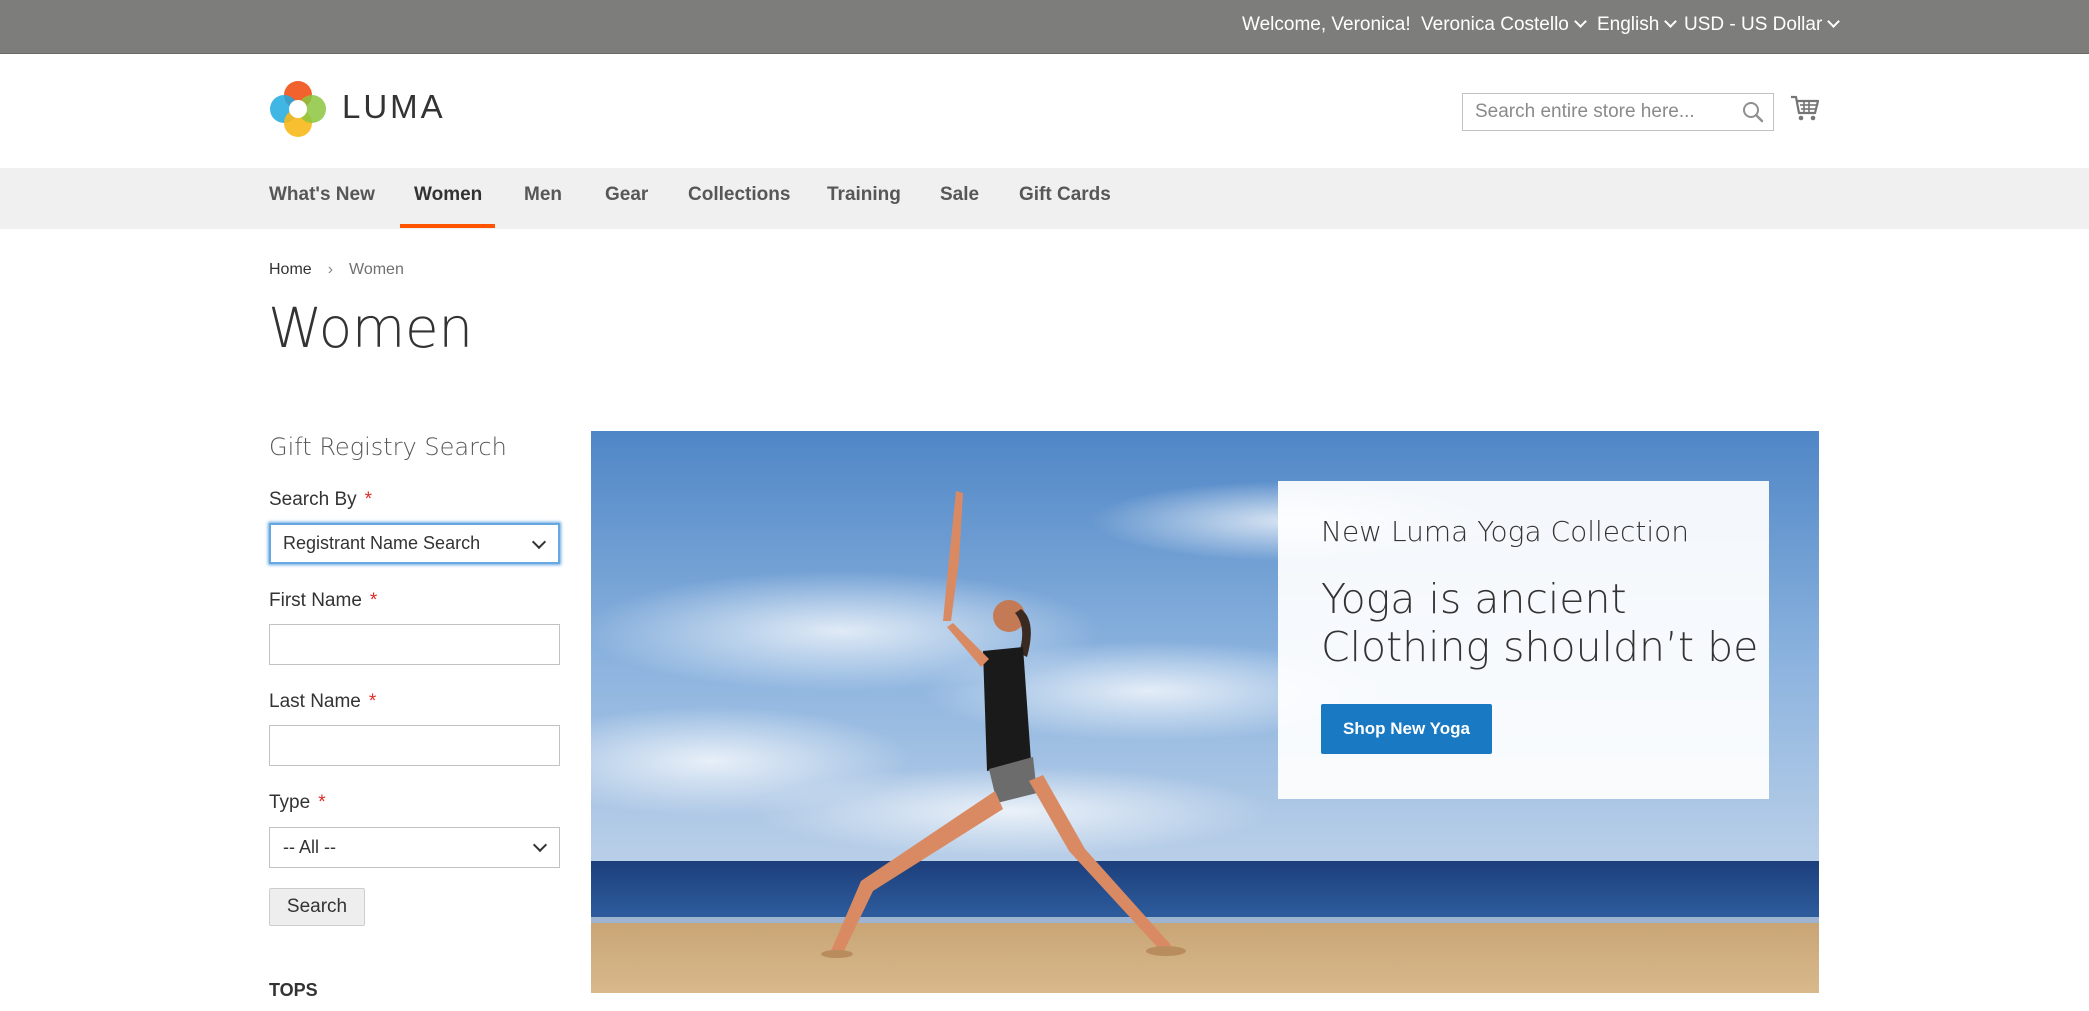  I want to click on search-by-label: Search By *, so click(320, 500).